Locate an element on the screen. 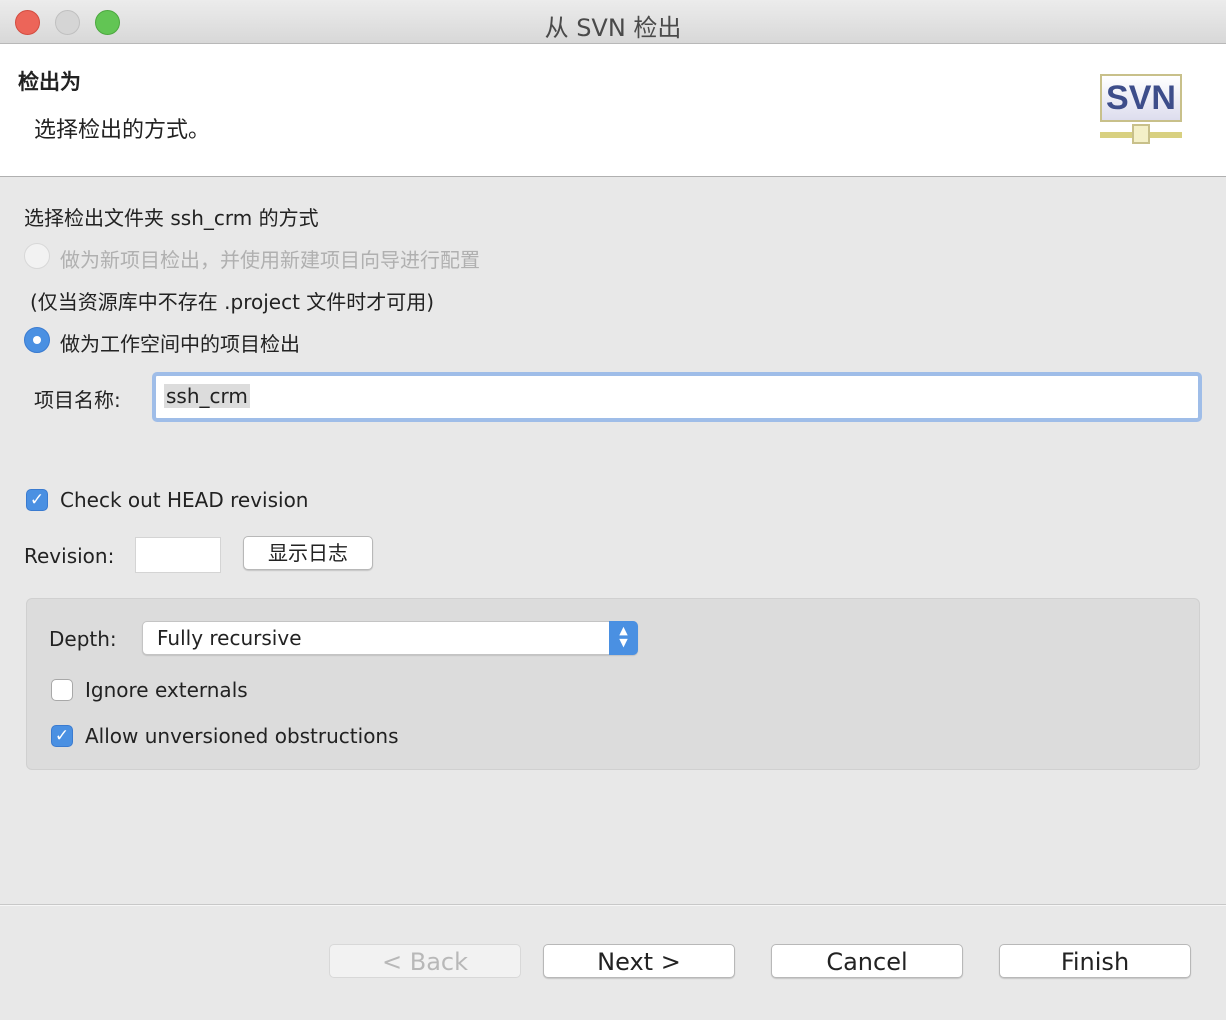  workspace-project-radio is located at coordinates (37, 340).